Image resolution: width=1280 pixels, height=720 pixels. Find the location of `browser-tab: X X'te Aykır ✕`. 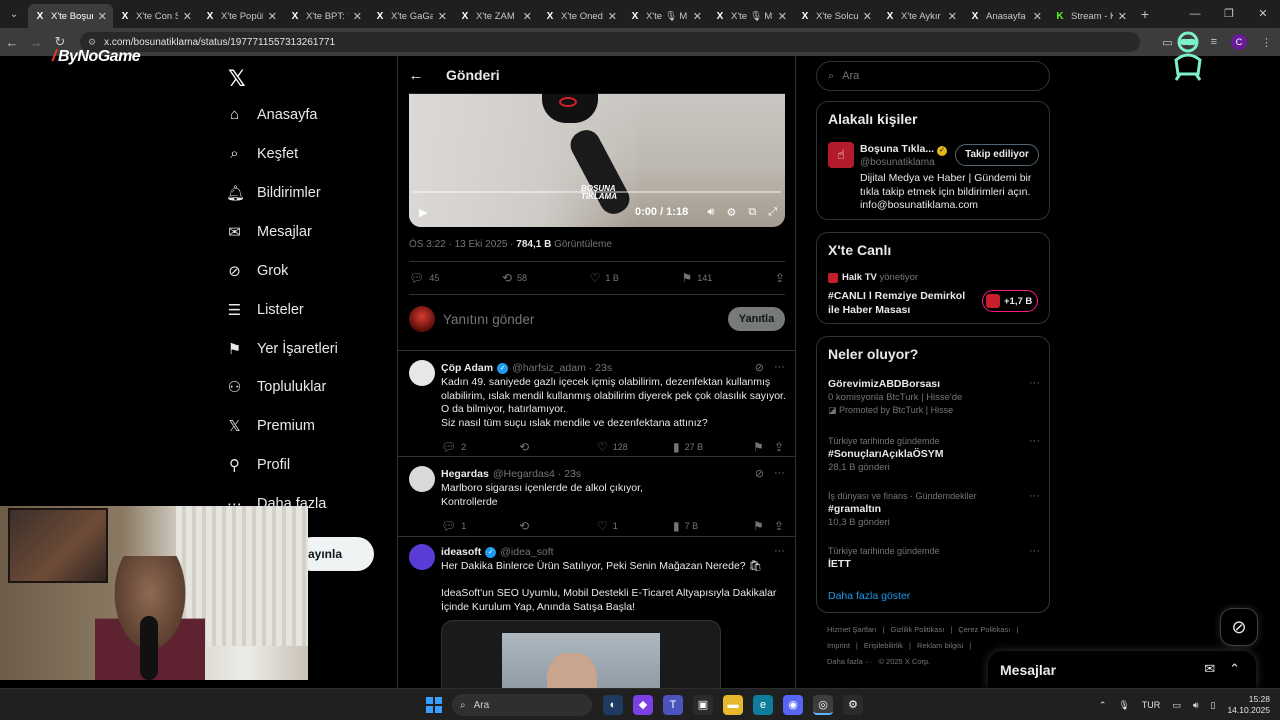

browser-tab: X X'te Aykır ✕ is located at coordinates (920, 16).